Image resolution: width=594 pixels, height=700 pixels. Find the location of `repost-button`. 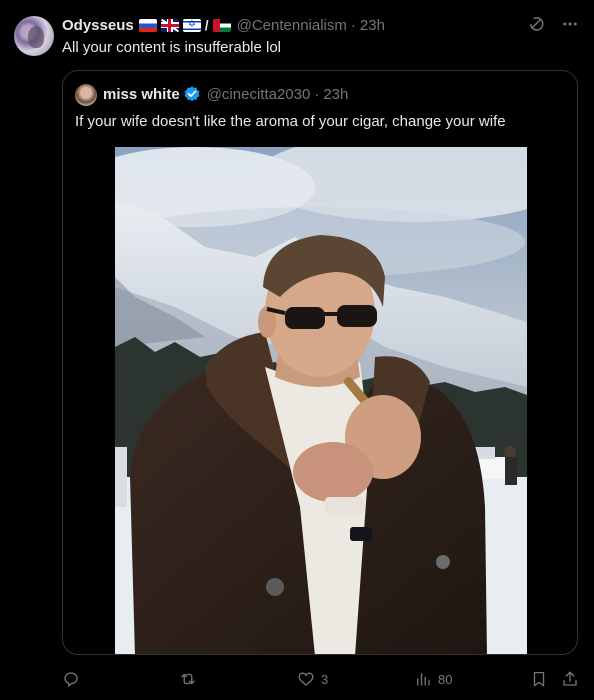

repost-button is located at coordinates (191, 679).